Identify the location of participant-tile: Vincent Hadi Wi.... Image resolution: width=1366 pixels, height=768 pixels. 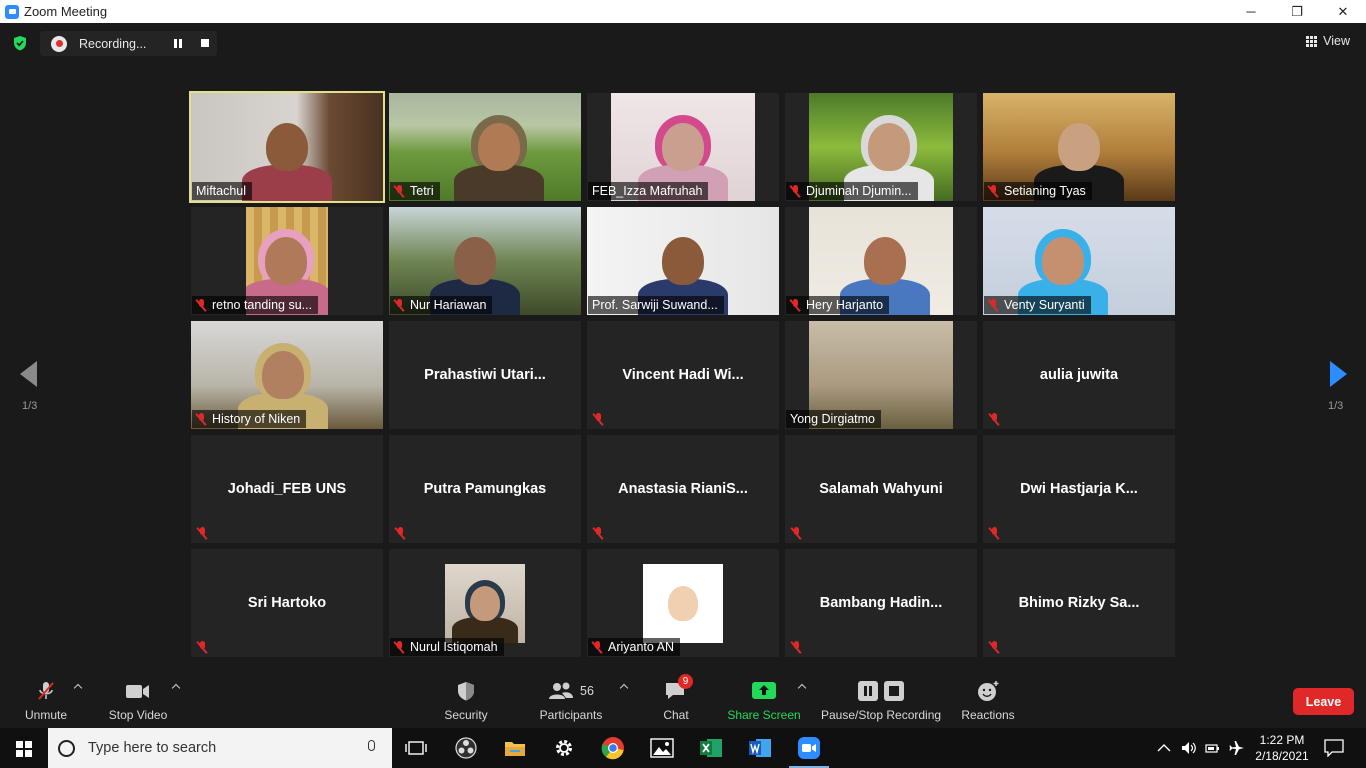
(683, 375).